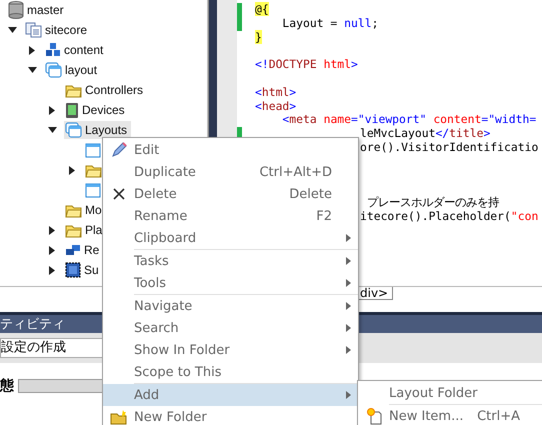  What do you see at coordinates (73, 250) in the screenshot?
I see `blocks-icon` at bounding box center [73, 250].